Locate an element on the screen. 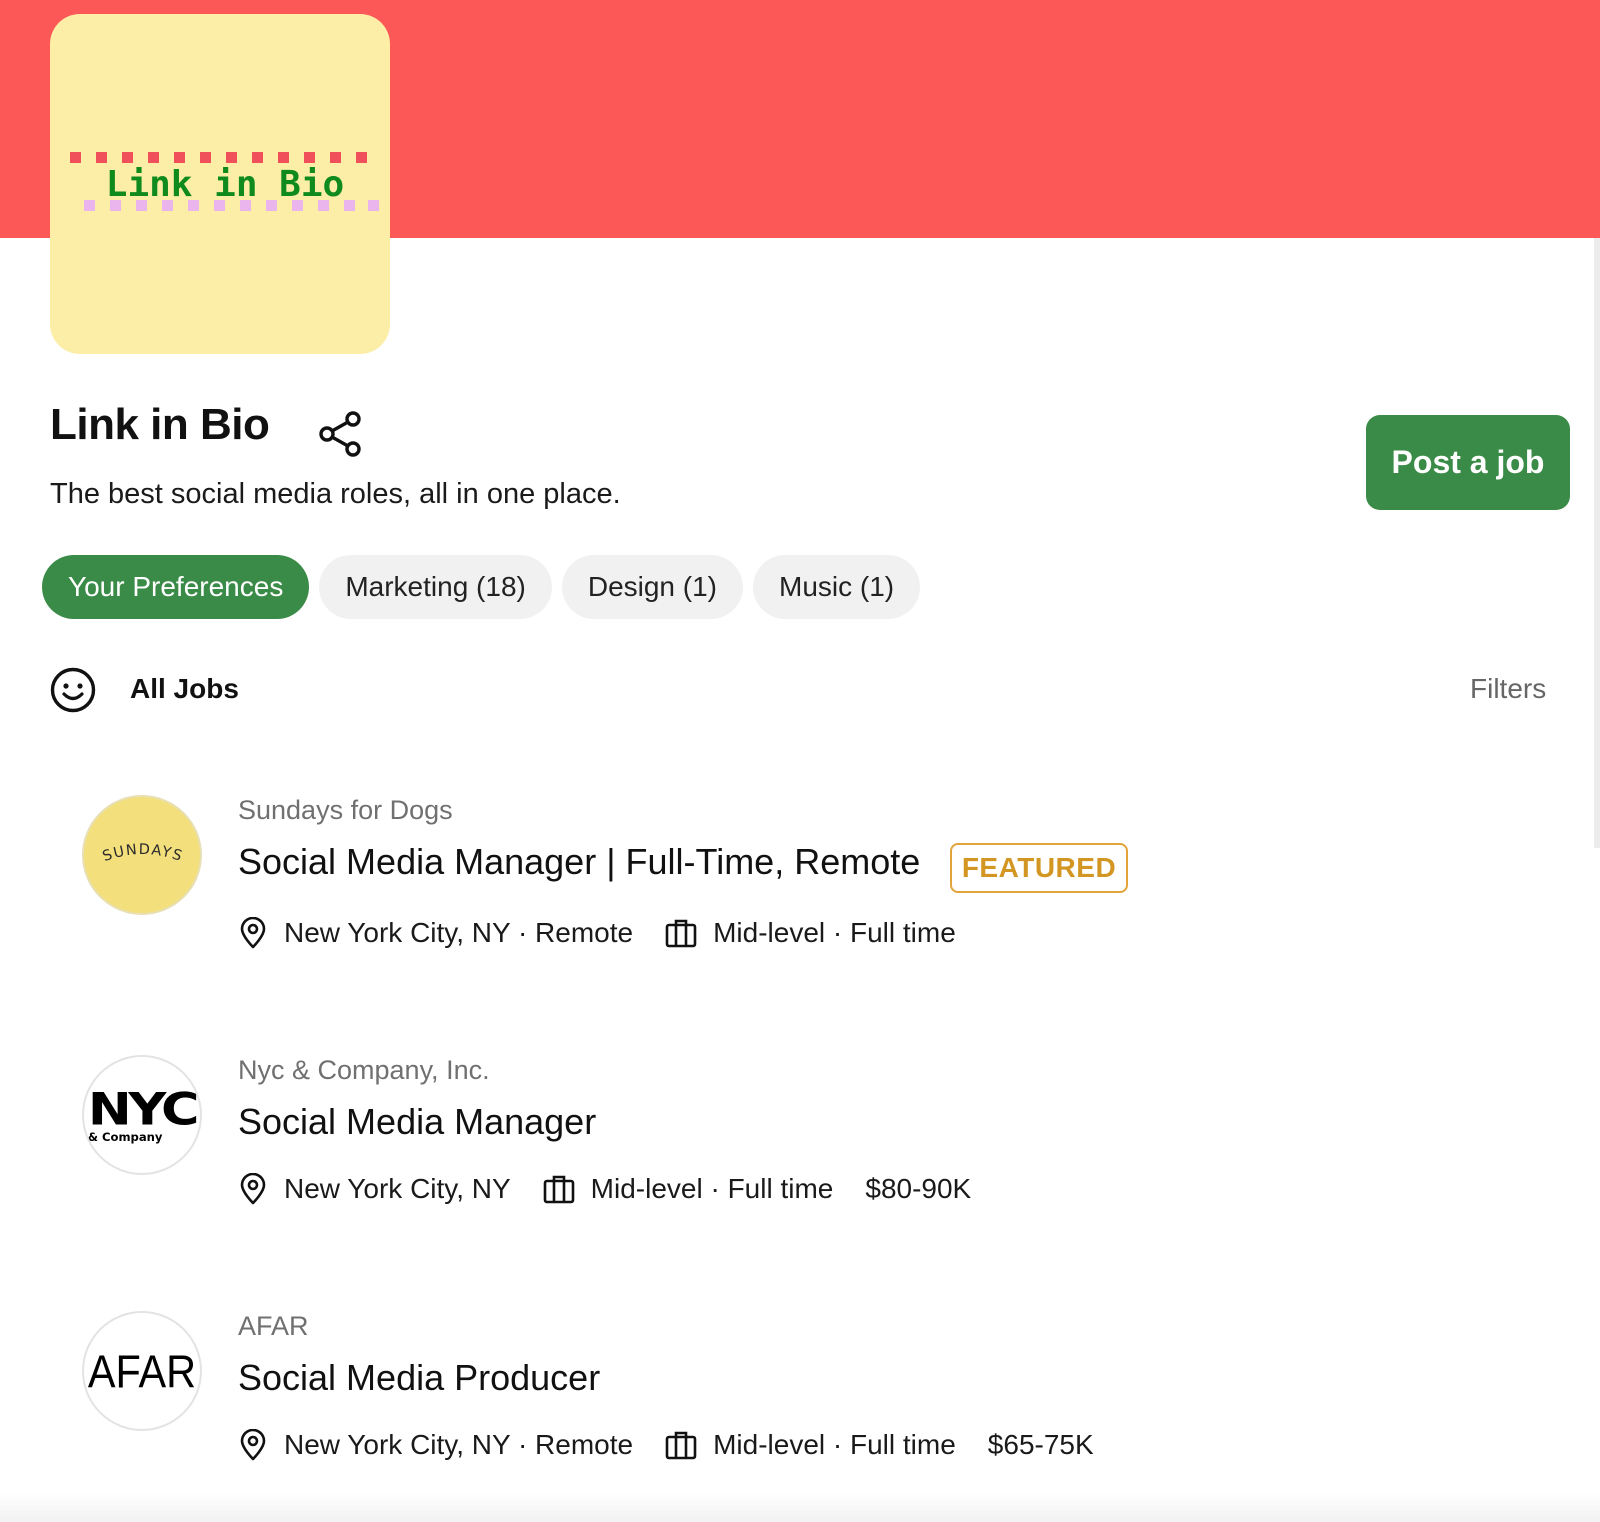 This screenshot has width=1600, height=1522. company-name: AFAR is located at coordinates (273, 1326).